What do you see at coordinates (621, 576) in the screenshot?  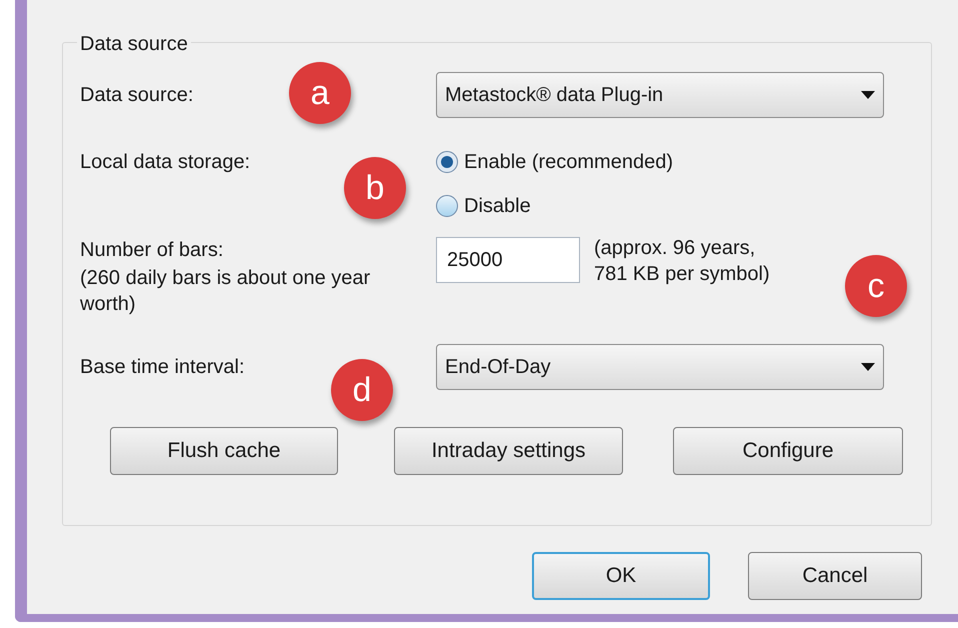 I see `button: OK` at bounding box center [621, 576].